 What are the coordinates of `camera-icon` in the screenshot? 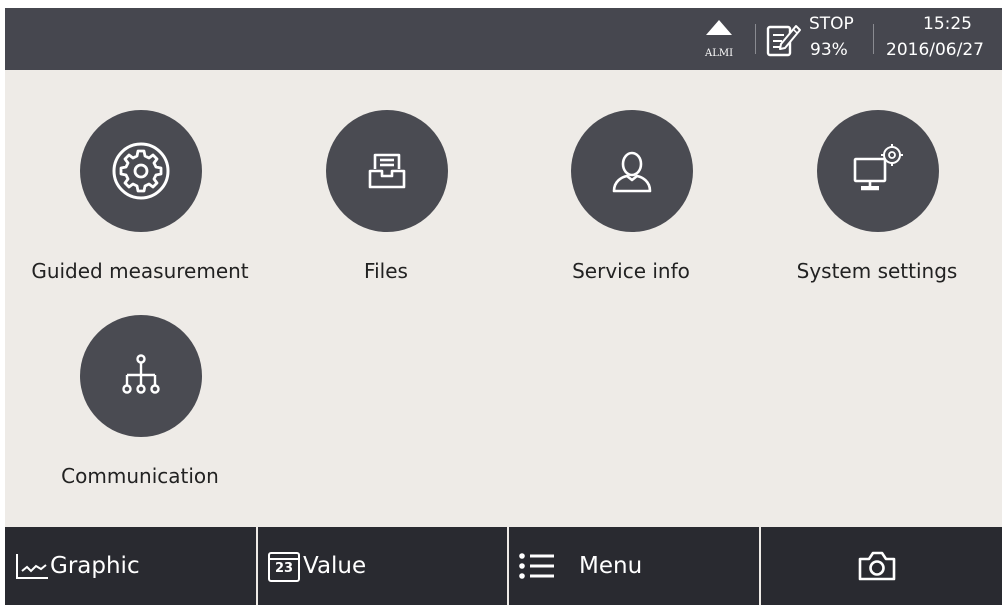 It's located at (876, 566).